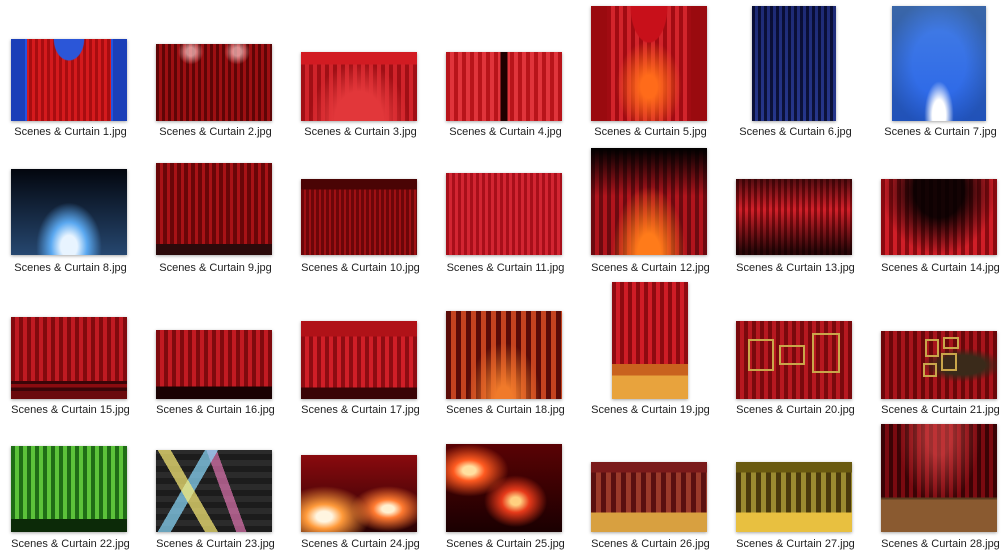 This screenshot has height=554, width=1005. I want to click on file-name: Scenes & Curtain 2.jpg, so click(215, 132).